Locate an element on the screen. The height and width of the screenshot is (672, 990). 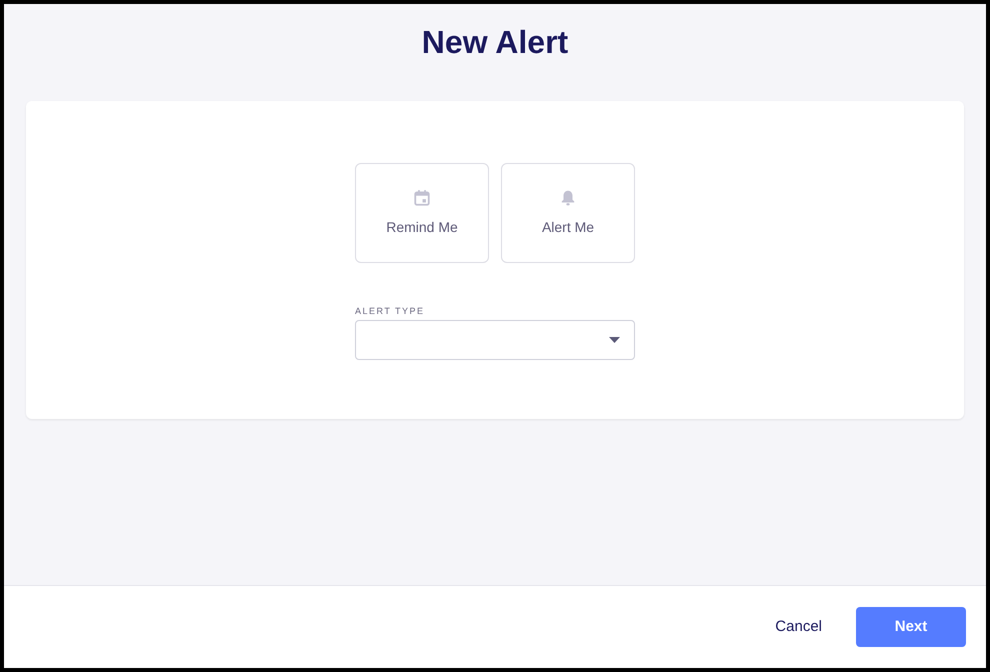
next-button: Next is located at coordinates (911, 627).